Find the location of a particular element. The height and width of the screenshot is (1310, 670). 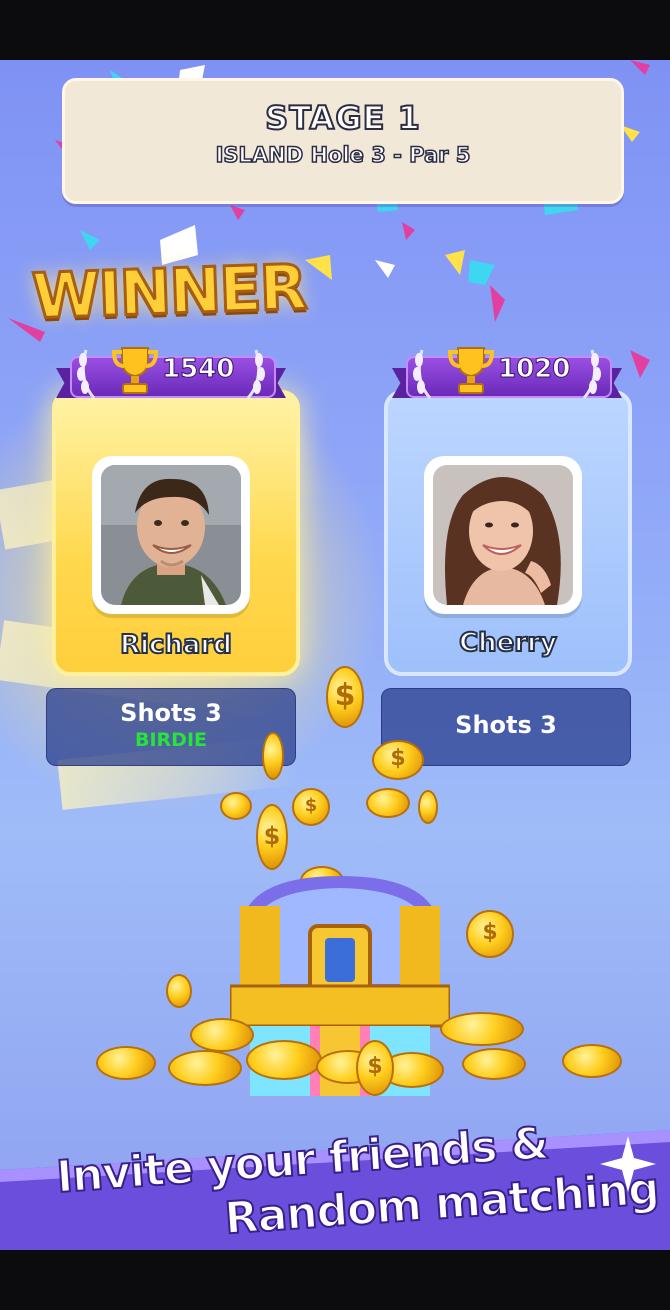

player-photo-richard is located at coordinates (171, 535).